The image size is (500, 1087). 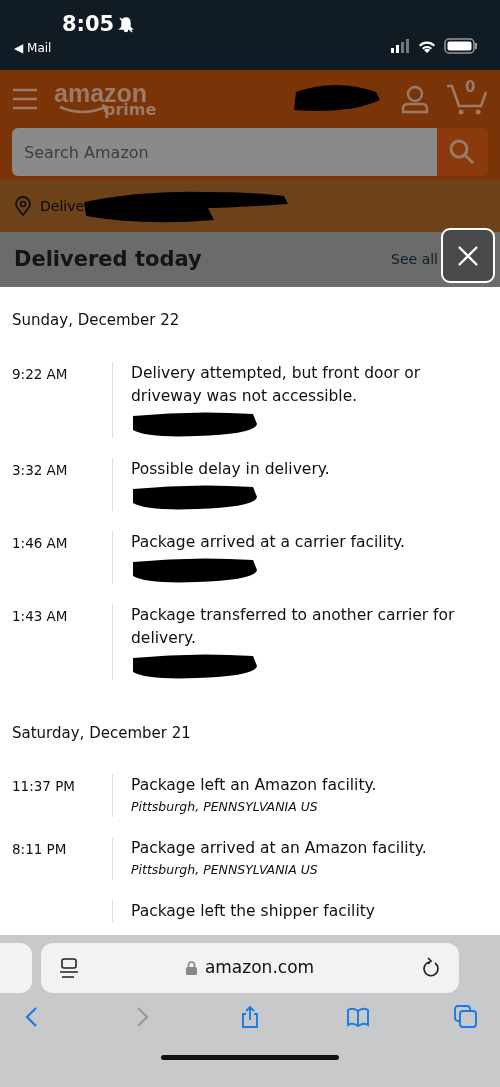 I want to click on reader-icon, so click(x=69, y=968).